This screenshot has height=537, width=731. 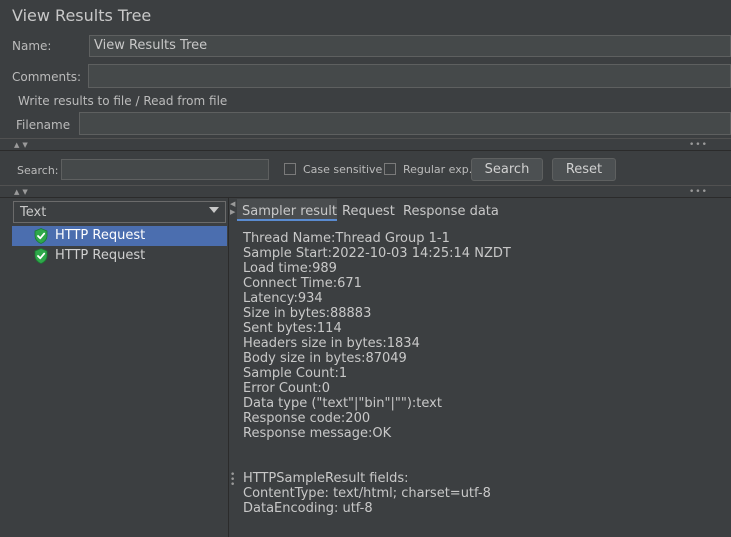 I want to click on search-input, so click(x=165, y=169).